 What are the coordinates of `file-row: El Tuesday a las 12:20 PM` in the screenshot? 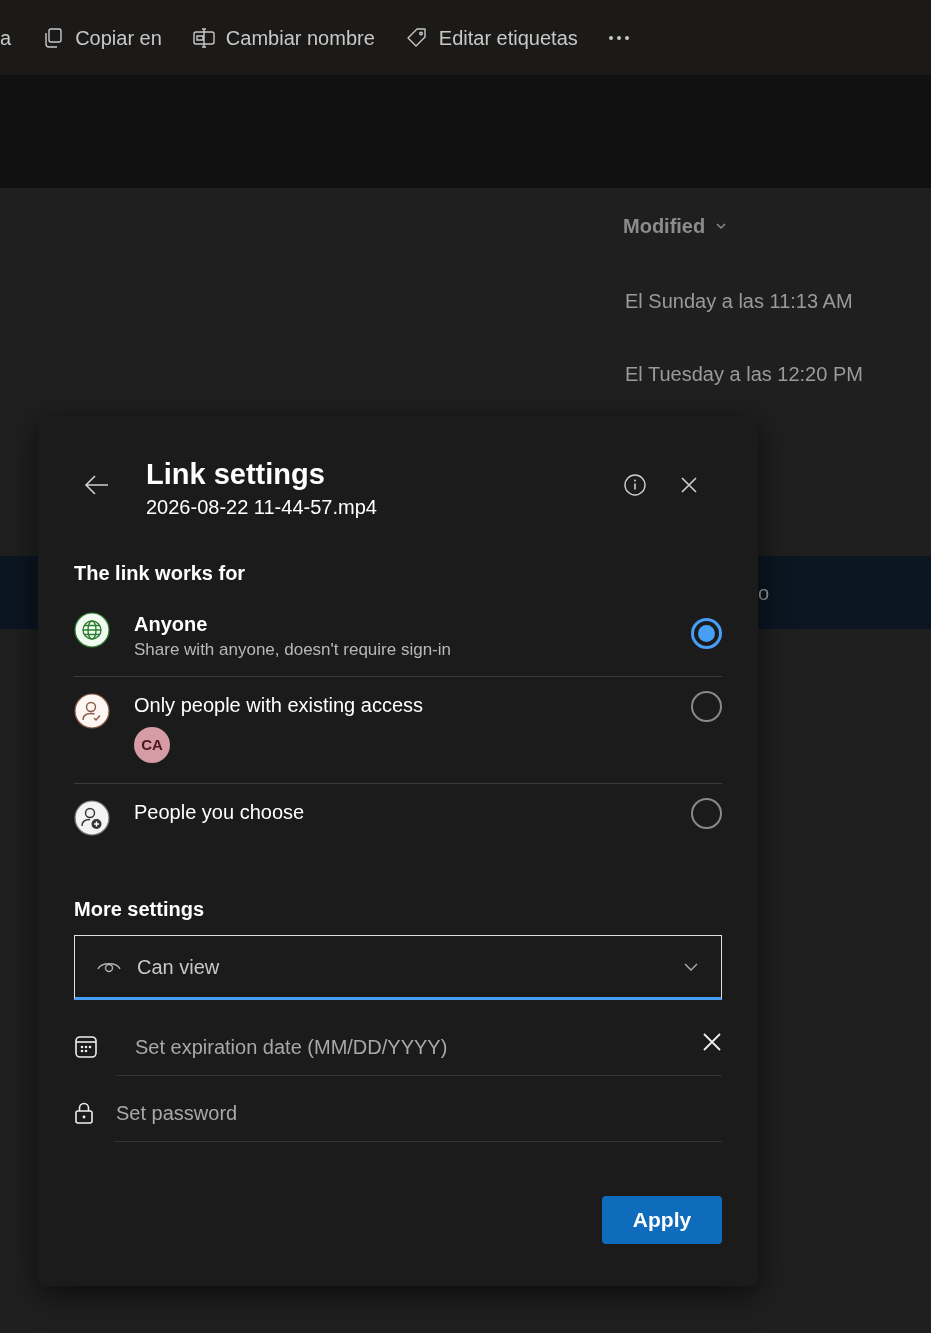 It's located at (465, 373).